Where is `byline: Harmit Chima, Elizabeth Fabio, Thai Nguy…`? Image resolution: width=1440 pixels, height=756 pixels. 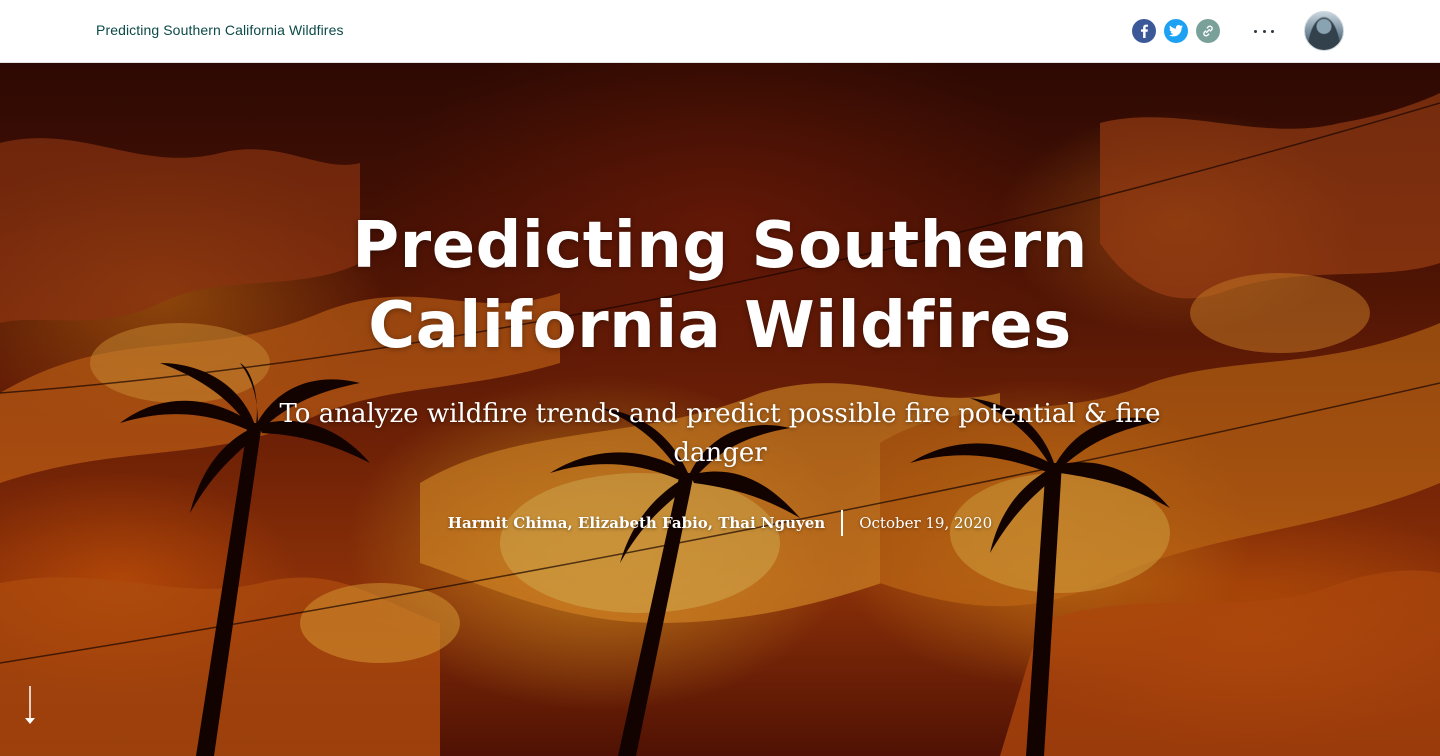
byline: Harmit Chima, Elizabeth Fabio, Thai Nguy… is located at coordinates (720, 523).